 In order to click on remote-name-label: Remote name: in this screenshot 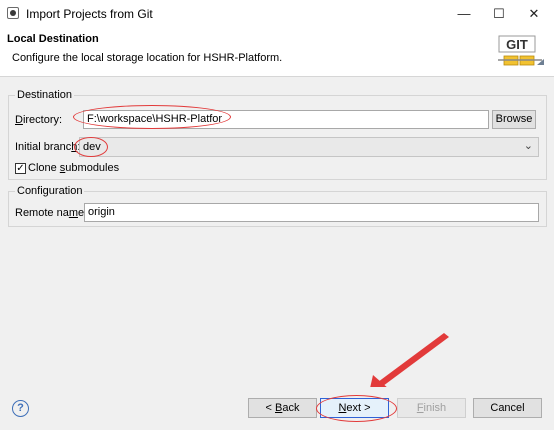, I will do `click(51, 213)`.